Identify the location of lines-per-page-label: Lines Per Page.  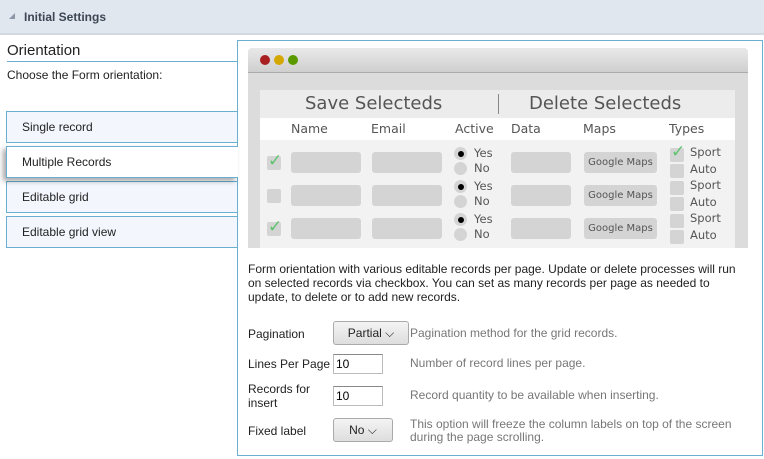
(289, 364).